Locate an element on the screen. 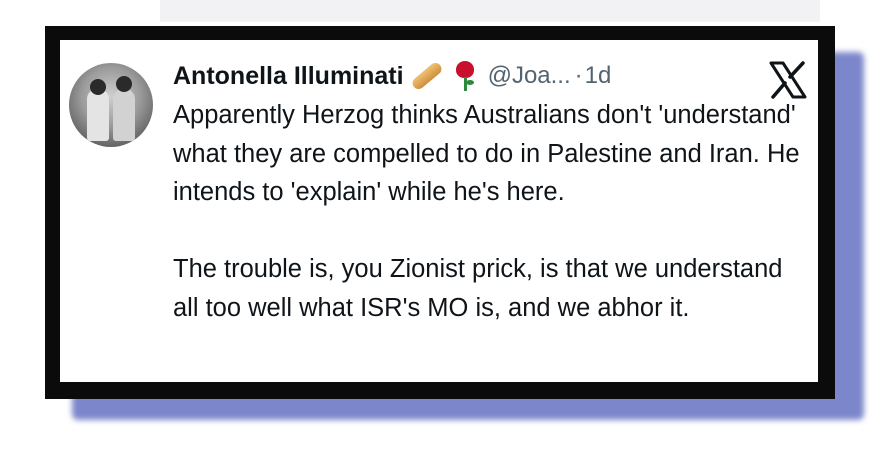 The width and height of the screenshot is (879, 469). avatar-figure-right is located at coordinates (124, 115).